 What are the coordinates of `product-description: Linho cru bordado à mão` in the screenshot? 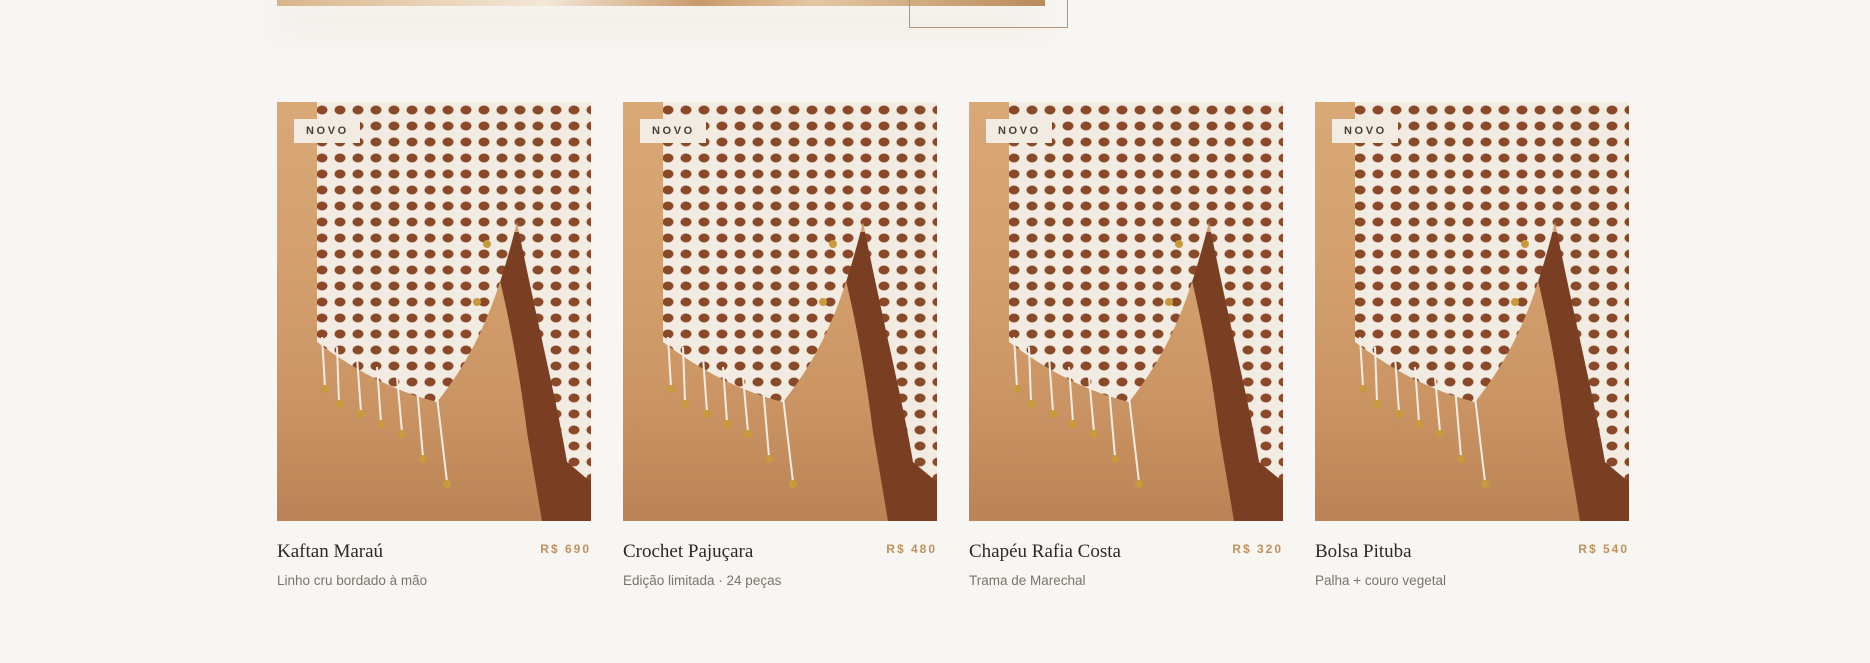 It's located at (352, 580).